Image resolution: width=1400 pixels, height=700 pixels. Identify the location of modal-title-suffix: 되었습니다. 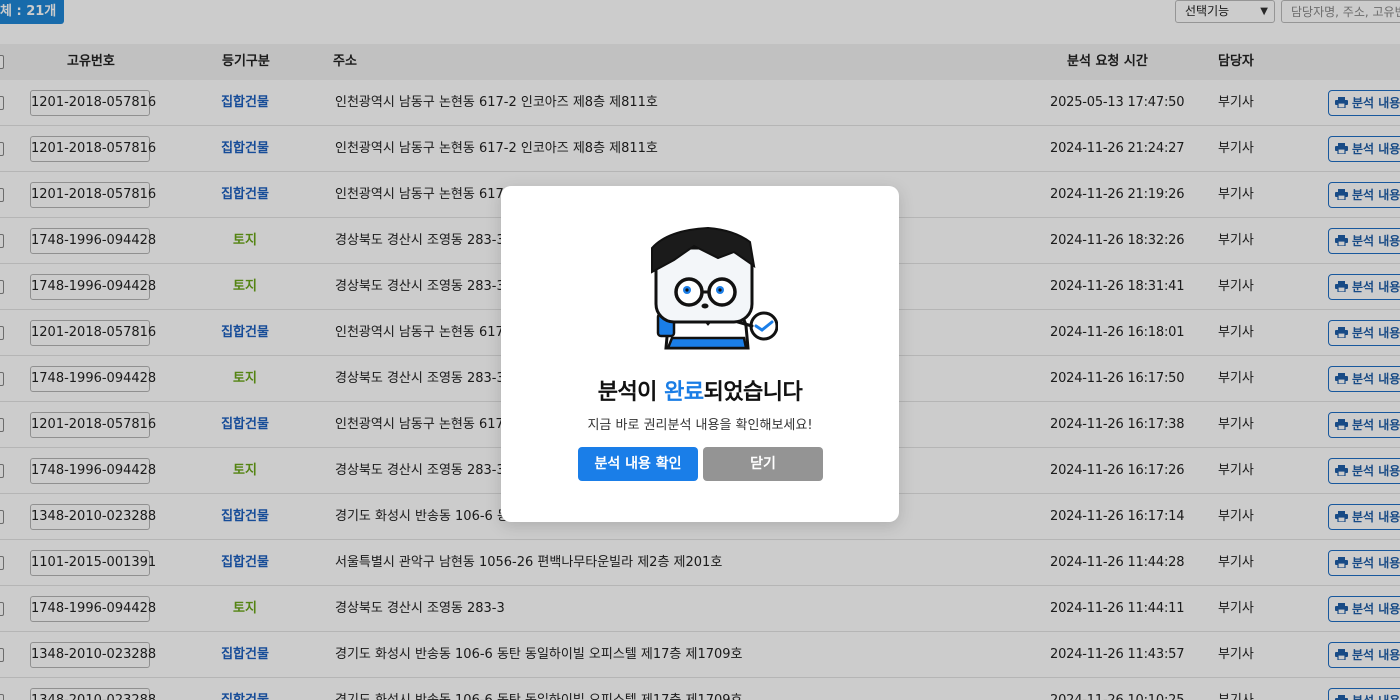
(753, 392).